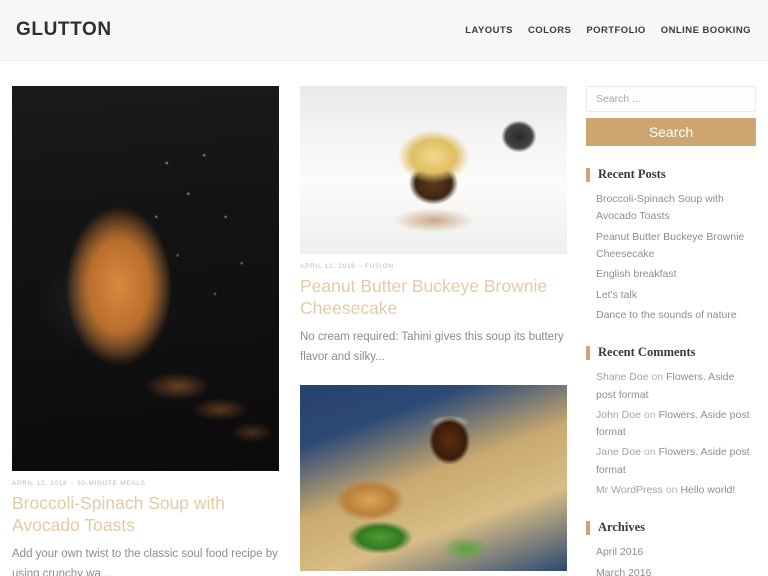 The image size is (768, 576). Describe the element at coordinates (671, 116) in the screenshot. I see `search-form: Search` at that location.